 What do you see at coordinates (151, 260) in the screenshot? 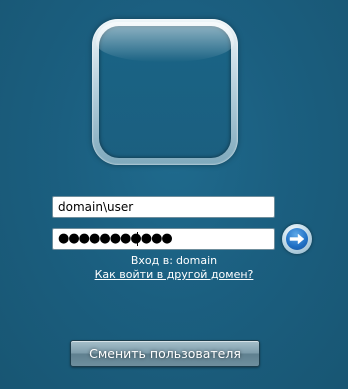
I see `domain-label: Вход в:` at bounding box center [151, 260].